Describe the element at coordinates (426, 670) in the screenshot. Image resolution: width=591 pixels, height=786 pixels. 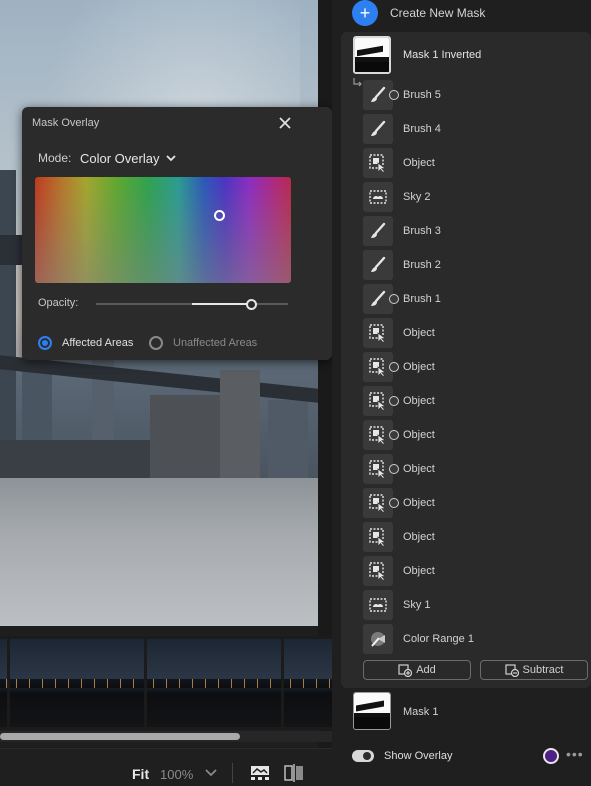
I see `add-label: Add` at that location.